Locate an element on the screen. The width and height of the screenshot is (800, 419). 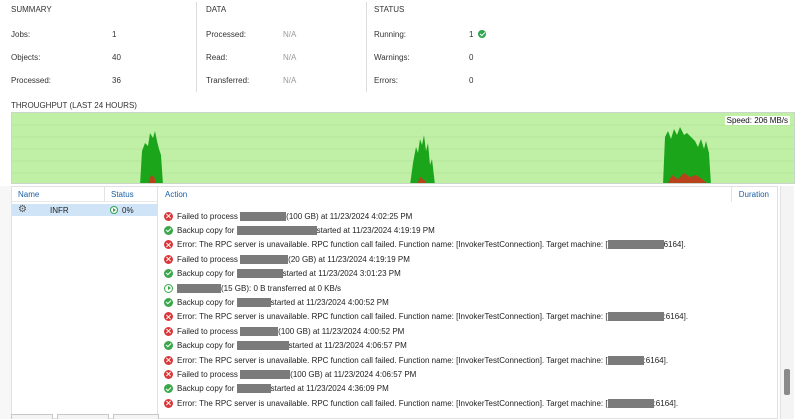
status-running-value: 1 is located at coordinates (478, 34).